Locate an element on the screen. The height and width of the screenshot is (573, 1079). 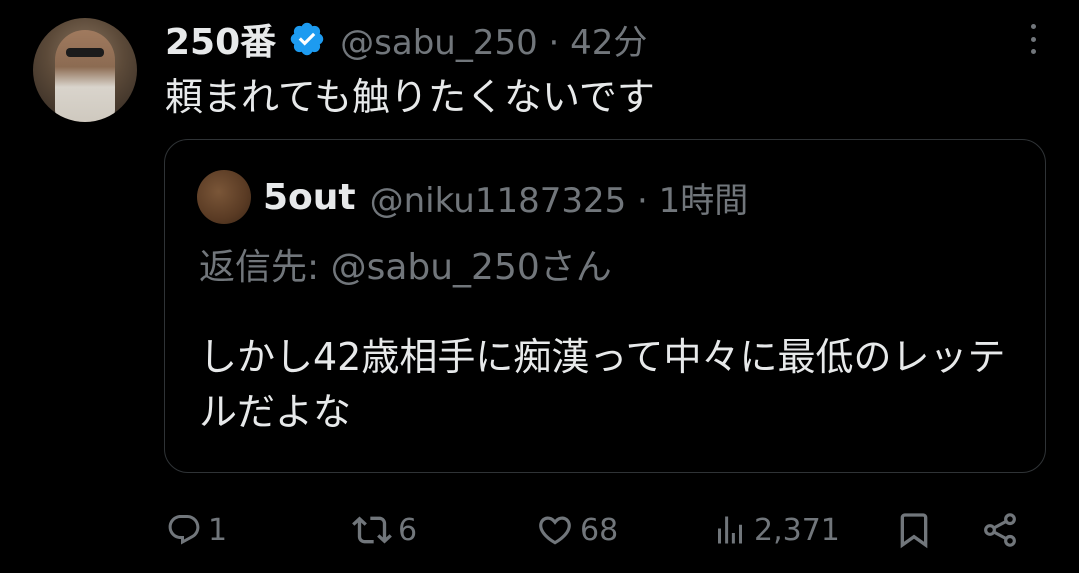
like-button: 68 is located at coordinates (577, 530).